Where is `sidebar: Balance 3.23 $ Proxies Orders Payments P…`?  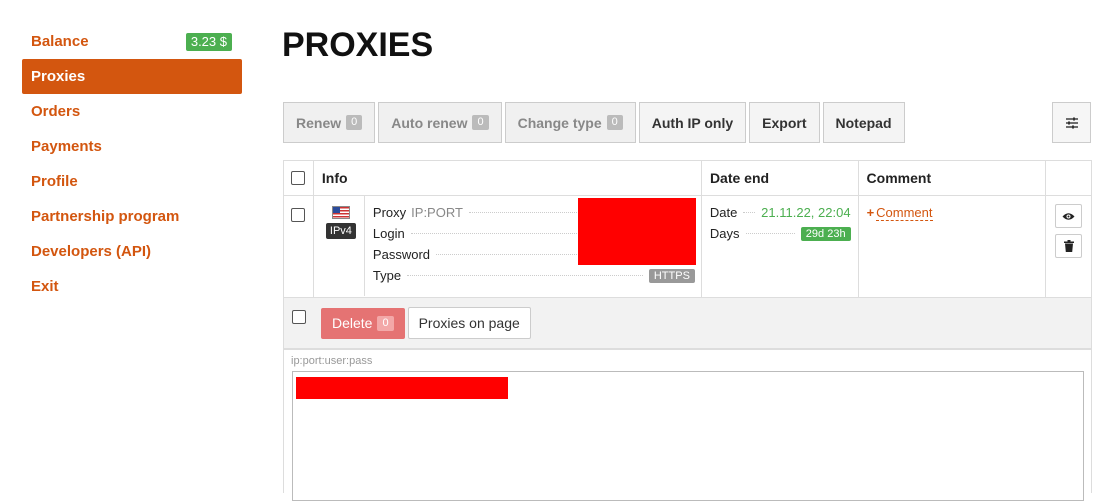 sidebar: Balance 3.23 $ Proxies Orders Payments P… is located at coordinates (132, 164).